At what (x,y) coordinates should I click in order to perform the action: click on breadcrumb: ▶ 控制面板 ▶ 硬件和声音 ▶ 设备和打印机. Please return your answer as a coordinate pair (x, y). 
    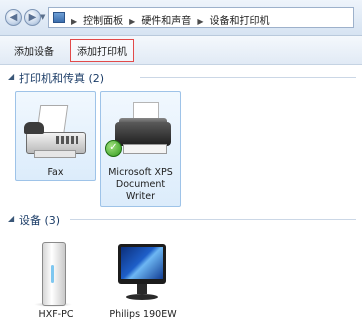
    Looking at the image, I should click on (170, 19).